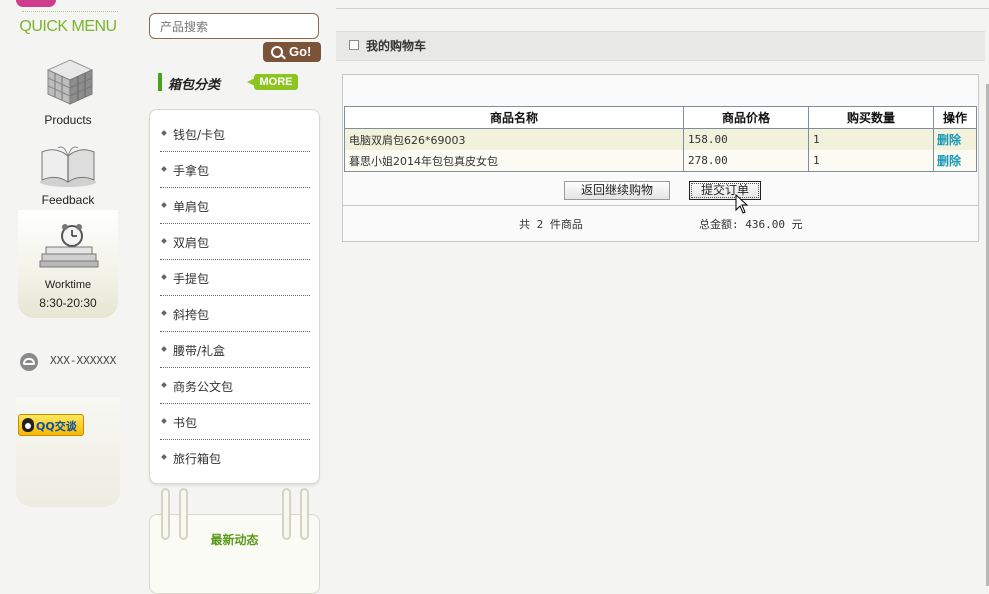  I want to click on total-amount: 总金额: 436.00 元, so click(751, 224).